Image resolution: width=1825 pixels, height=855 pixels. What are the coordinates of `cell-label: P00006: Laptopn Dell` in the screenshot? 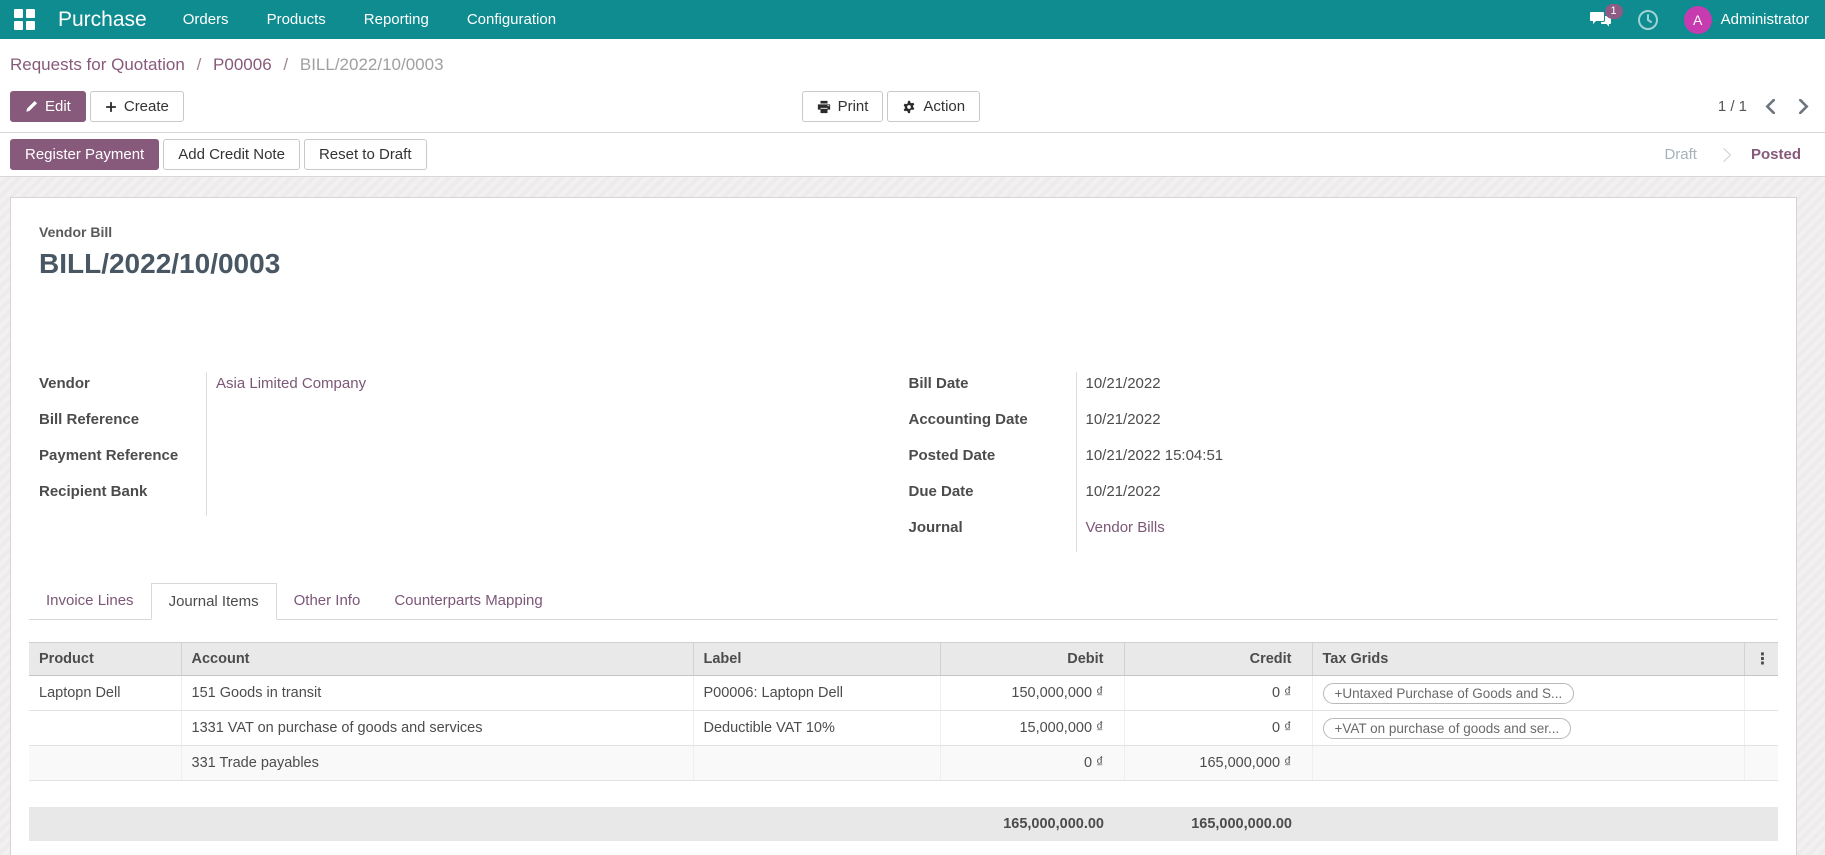 It's located at (816, 693).